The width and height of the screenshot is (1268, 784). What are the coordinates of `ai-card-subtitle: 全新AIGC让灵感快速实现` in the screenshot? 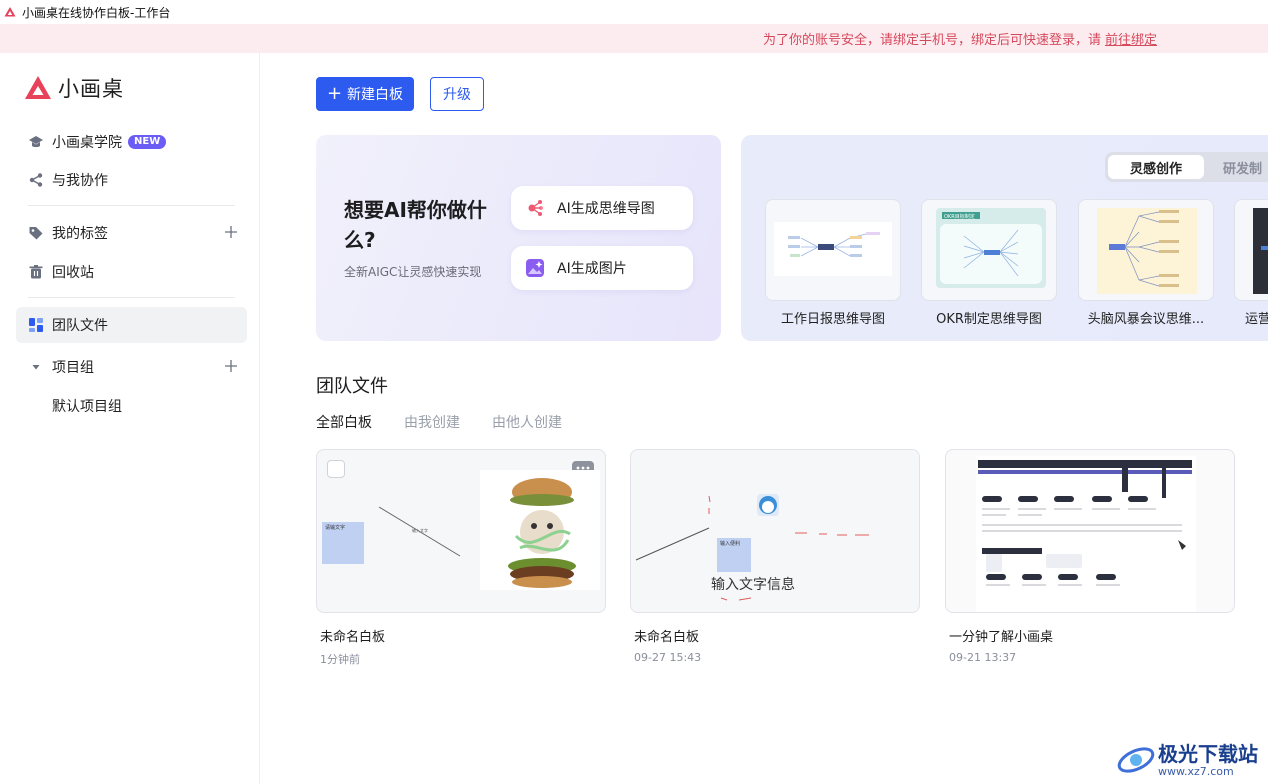 It's located at (413, 272).